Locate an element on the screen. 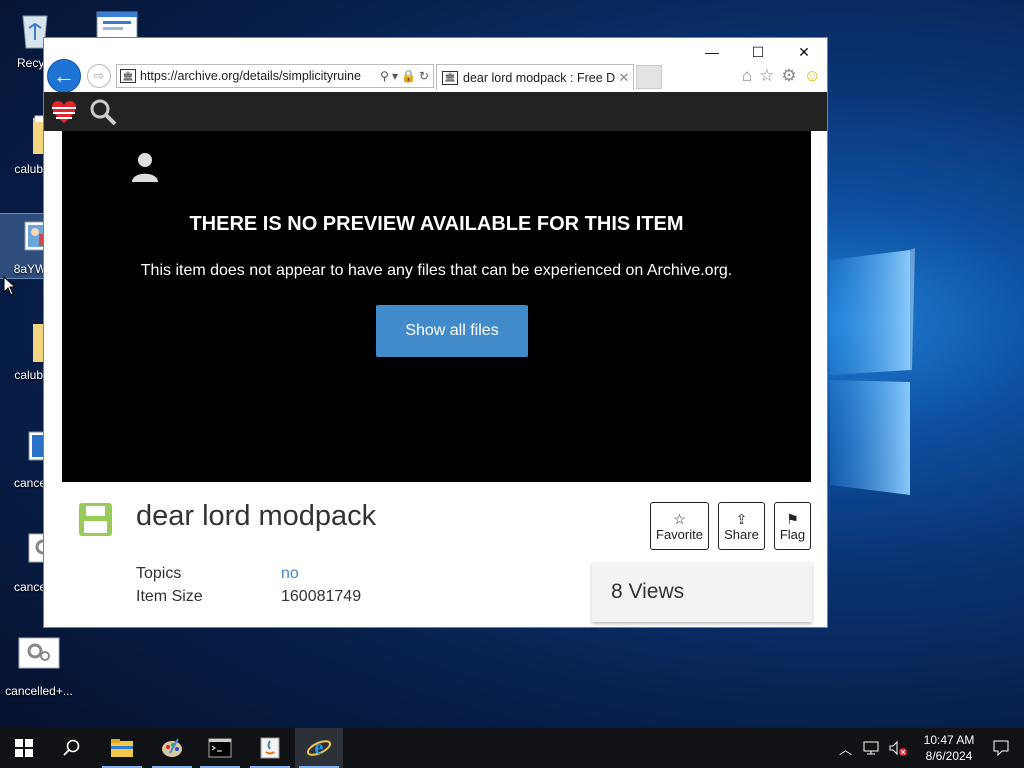  address-tools: ⚲ ▾ 🔒 ↻ is located at coordinates (404, 76).